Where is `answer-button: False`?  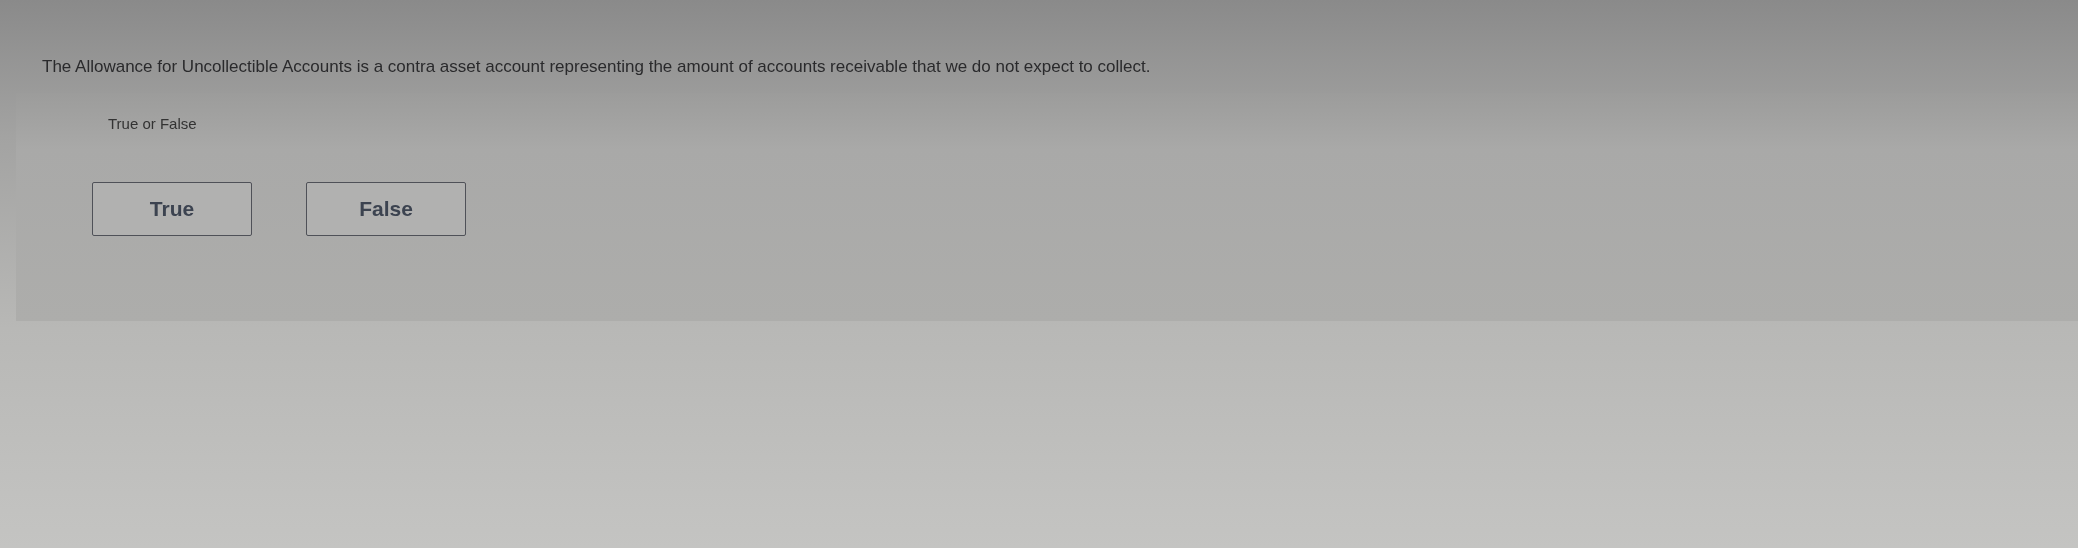 answer-button: False is located at coordinates (386, 209).